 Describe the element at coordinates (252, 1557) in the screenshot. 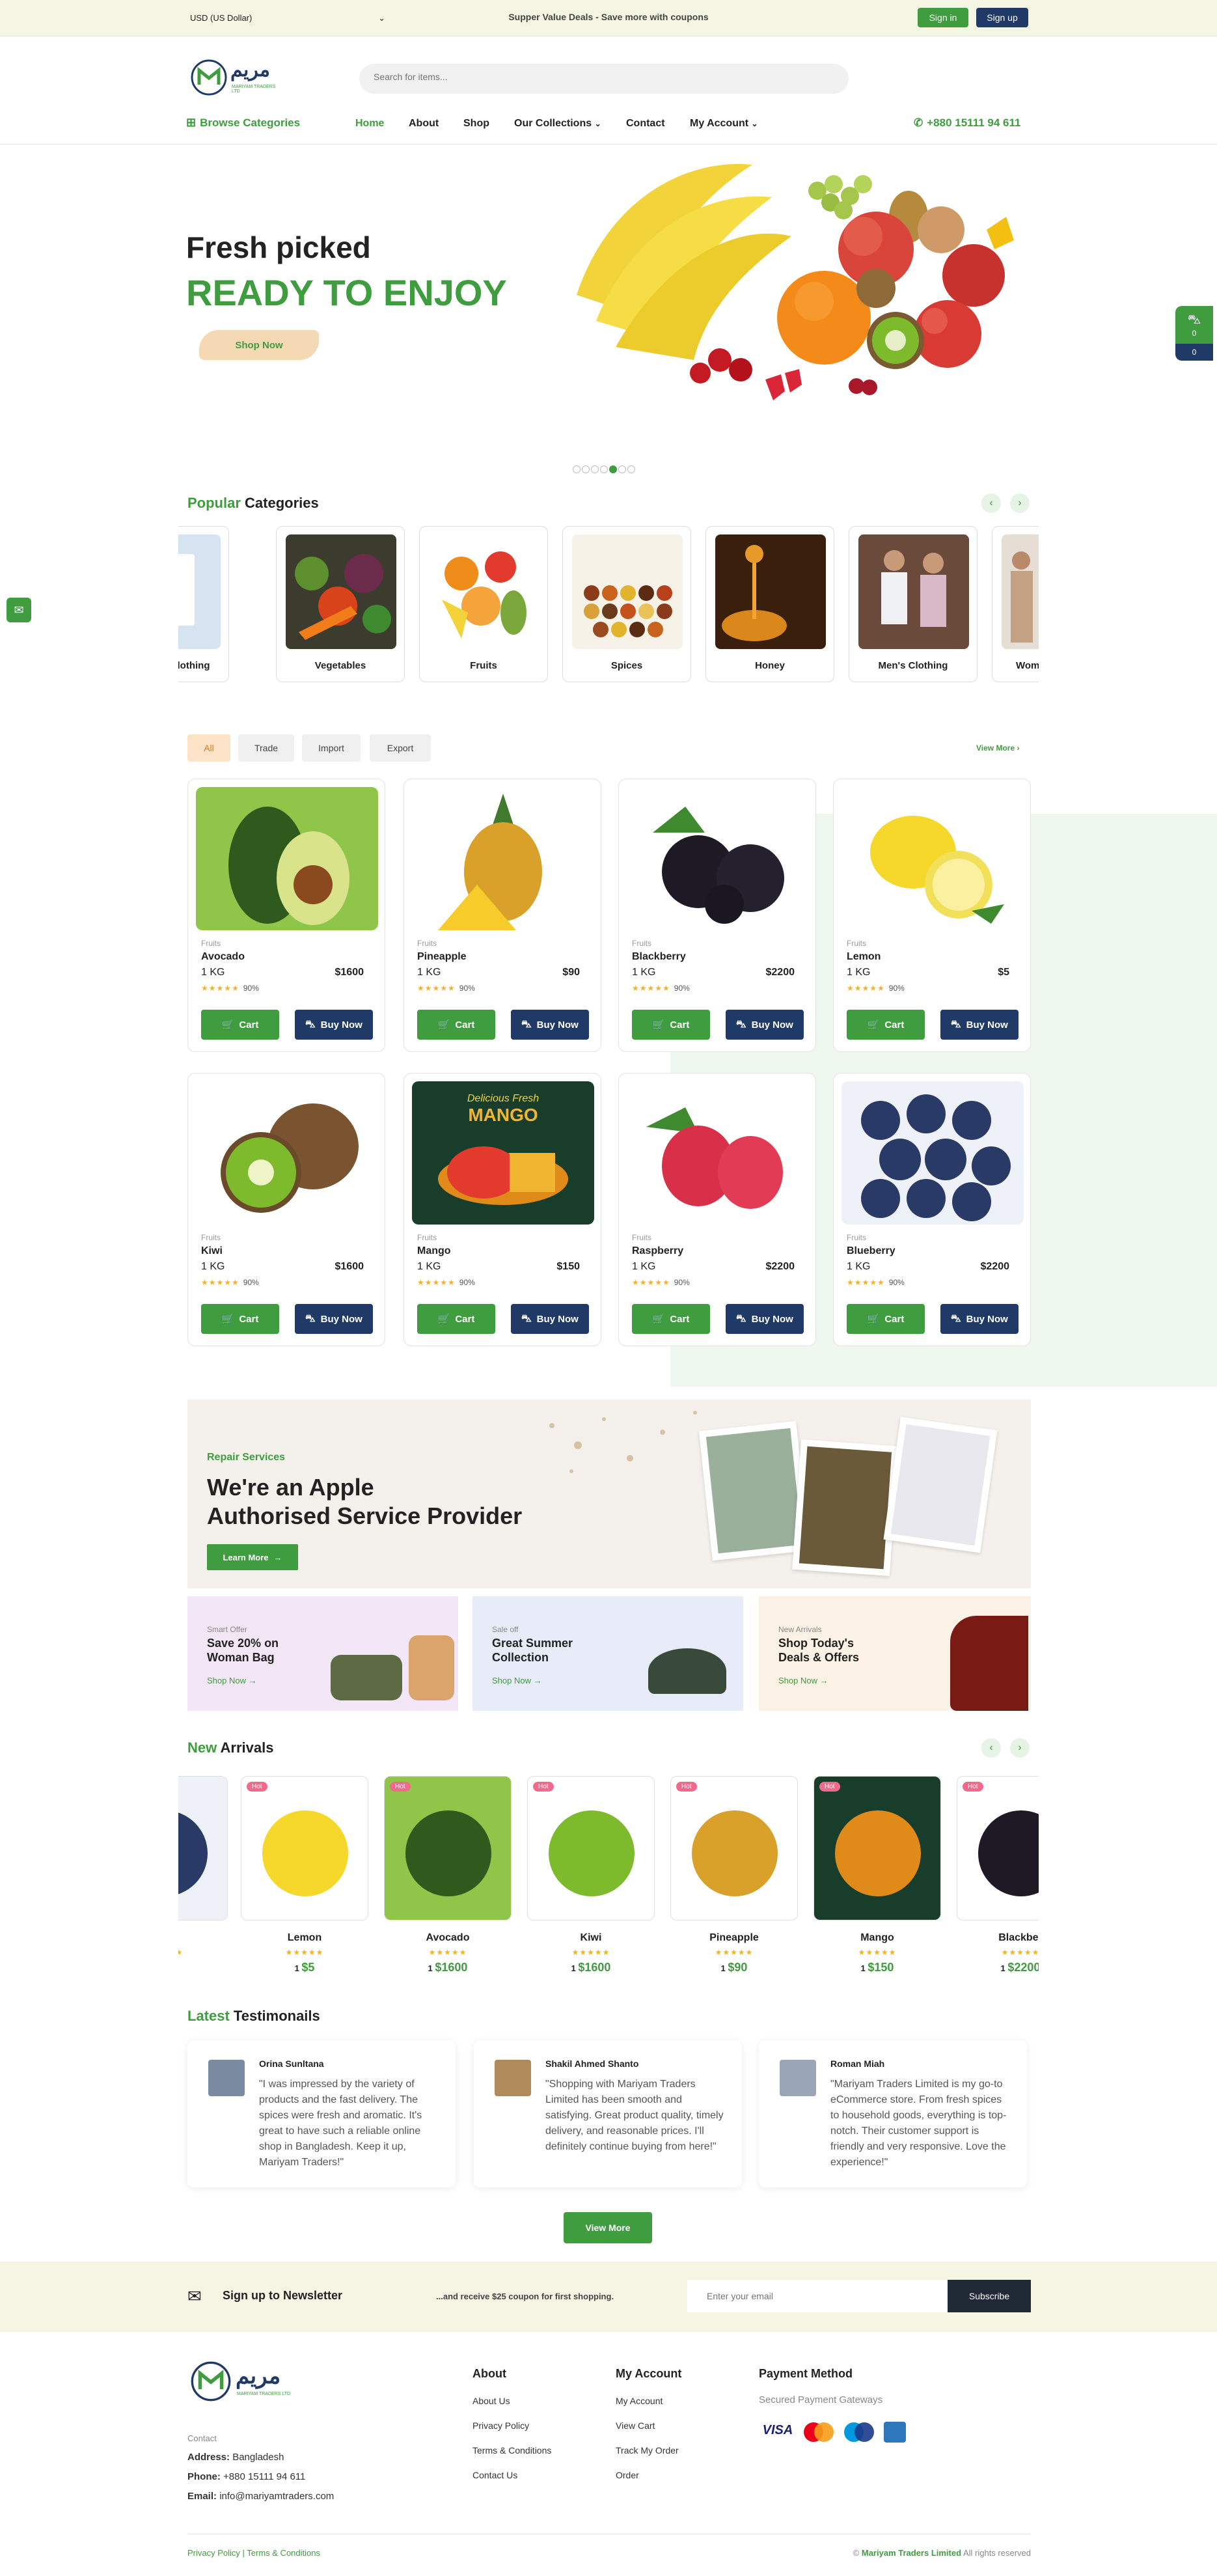

I see `learn-more-button: Learn More →` at that location.